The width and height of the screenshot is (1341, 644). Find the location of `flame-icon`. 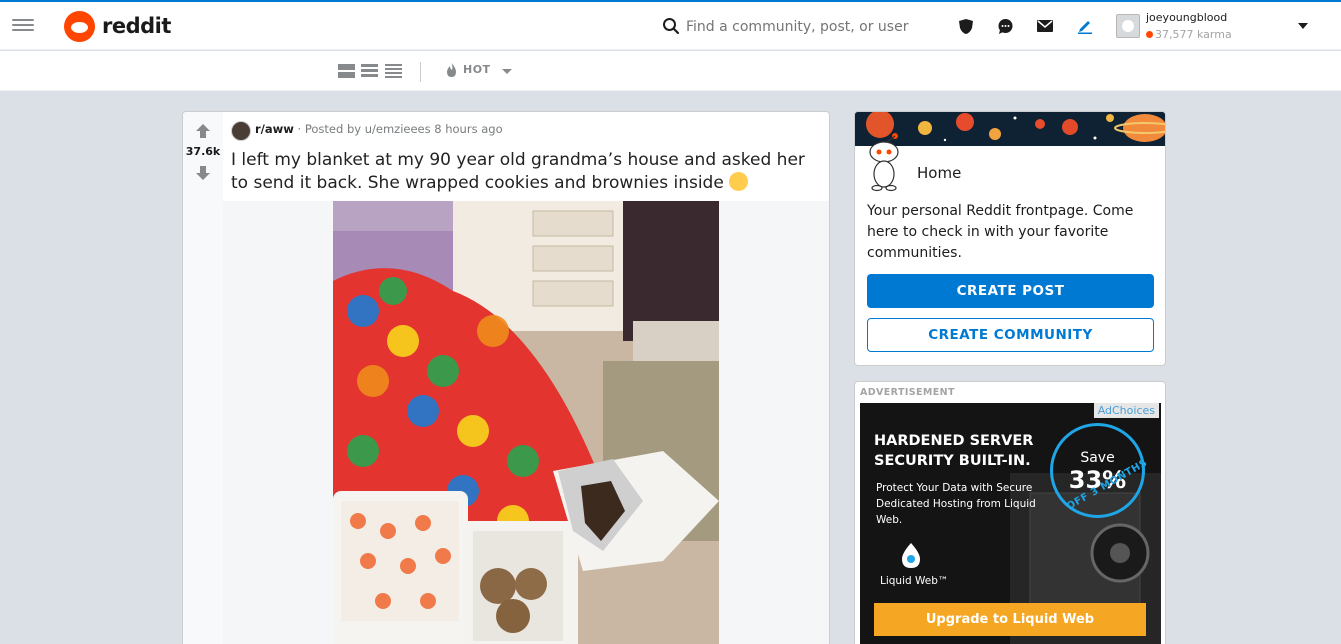

flame-icon is located at coordinates (451, 70).